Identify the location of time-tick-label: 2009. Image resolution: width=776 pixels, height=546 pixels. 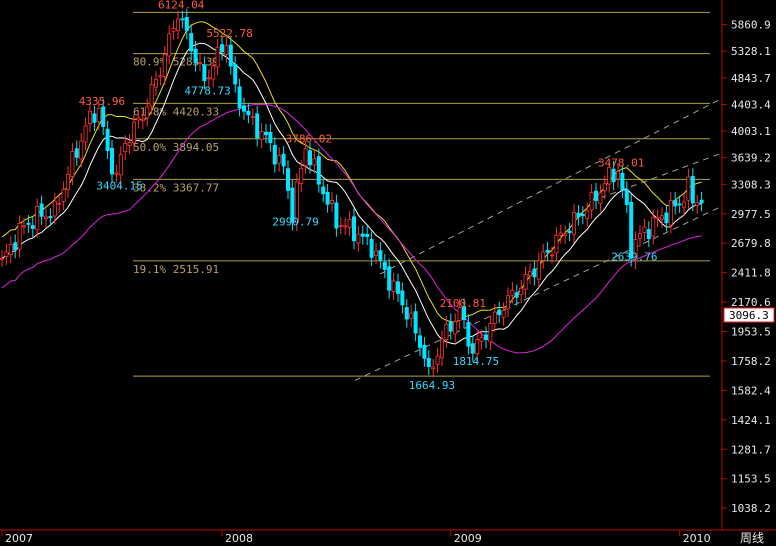
(468, 538).